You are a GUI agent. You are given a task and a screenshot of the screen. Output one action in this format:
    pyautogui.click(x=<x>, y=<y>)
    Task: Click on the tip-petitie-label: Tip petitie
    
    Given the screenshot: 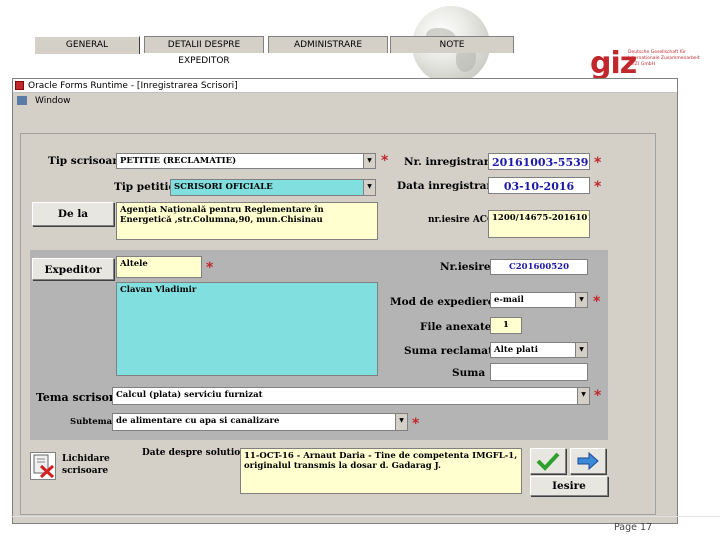 What is the action you would take?
    pyautogui.click(x=145, y=187)
    